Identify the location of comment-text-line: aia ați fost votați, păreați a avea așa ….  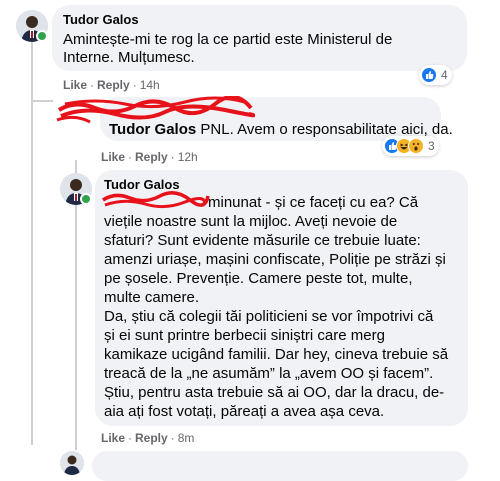
(244, 411).